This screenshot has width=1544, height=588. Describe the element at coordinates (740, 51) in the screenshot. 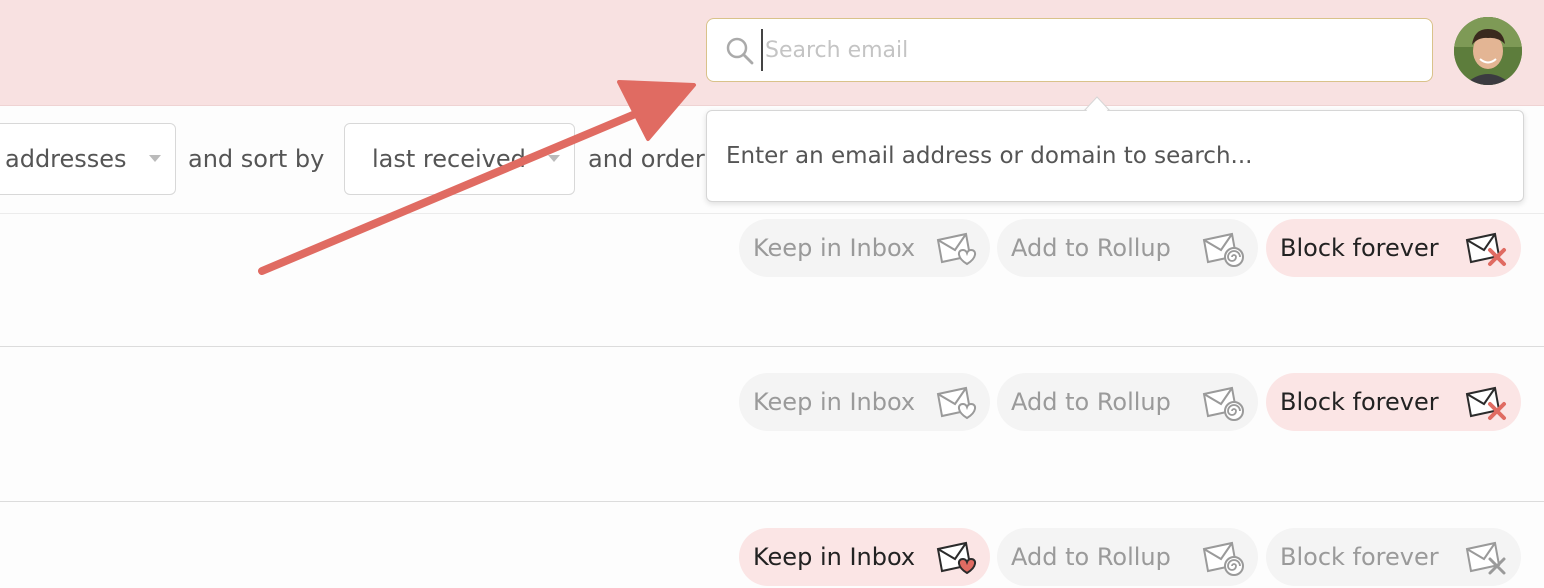

I see `search-icon` at that location.